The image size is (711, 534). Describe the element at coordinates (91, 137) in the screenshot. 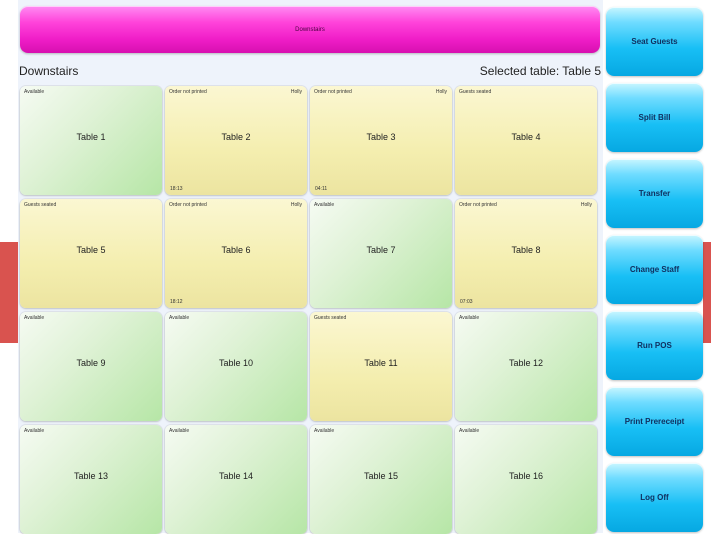

I see `table-name: Table 1` at that location.